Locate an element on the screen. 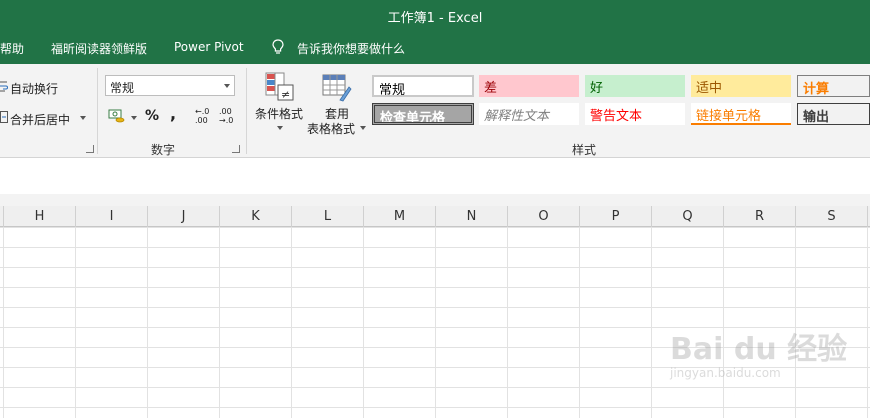  formula-bar is located at coordinates (435, 176).